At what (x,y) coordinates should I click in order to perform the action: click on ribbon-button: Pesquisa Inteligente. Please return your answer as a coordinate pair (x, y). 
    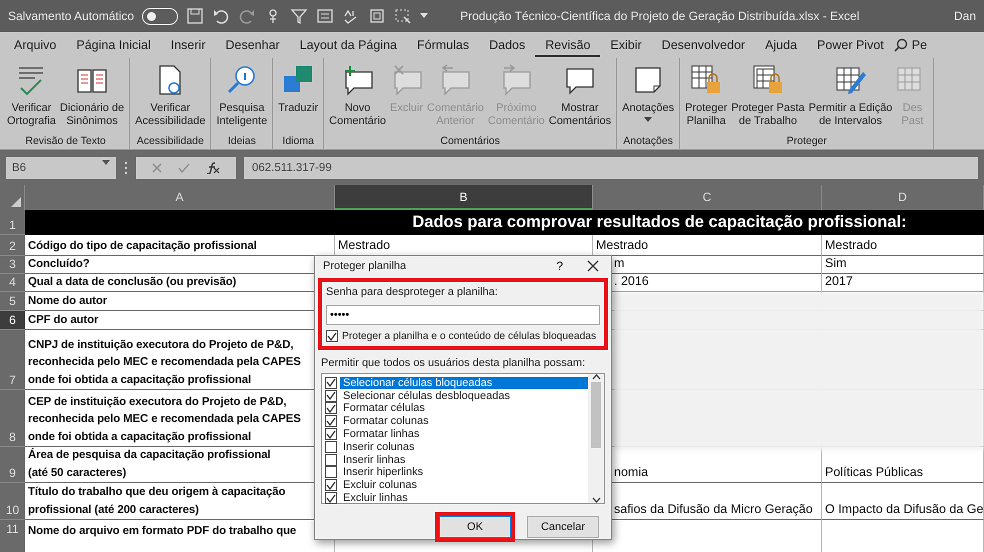
    Looking at the image, I should click on (242, 96).